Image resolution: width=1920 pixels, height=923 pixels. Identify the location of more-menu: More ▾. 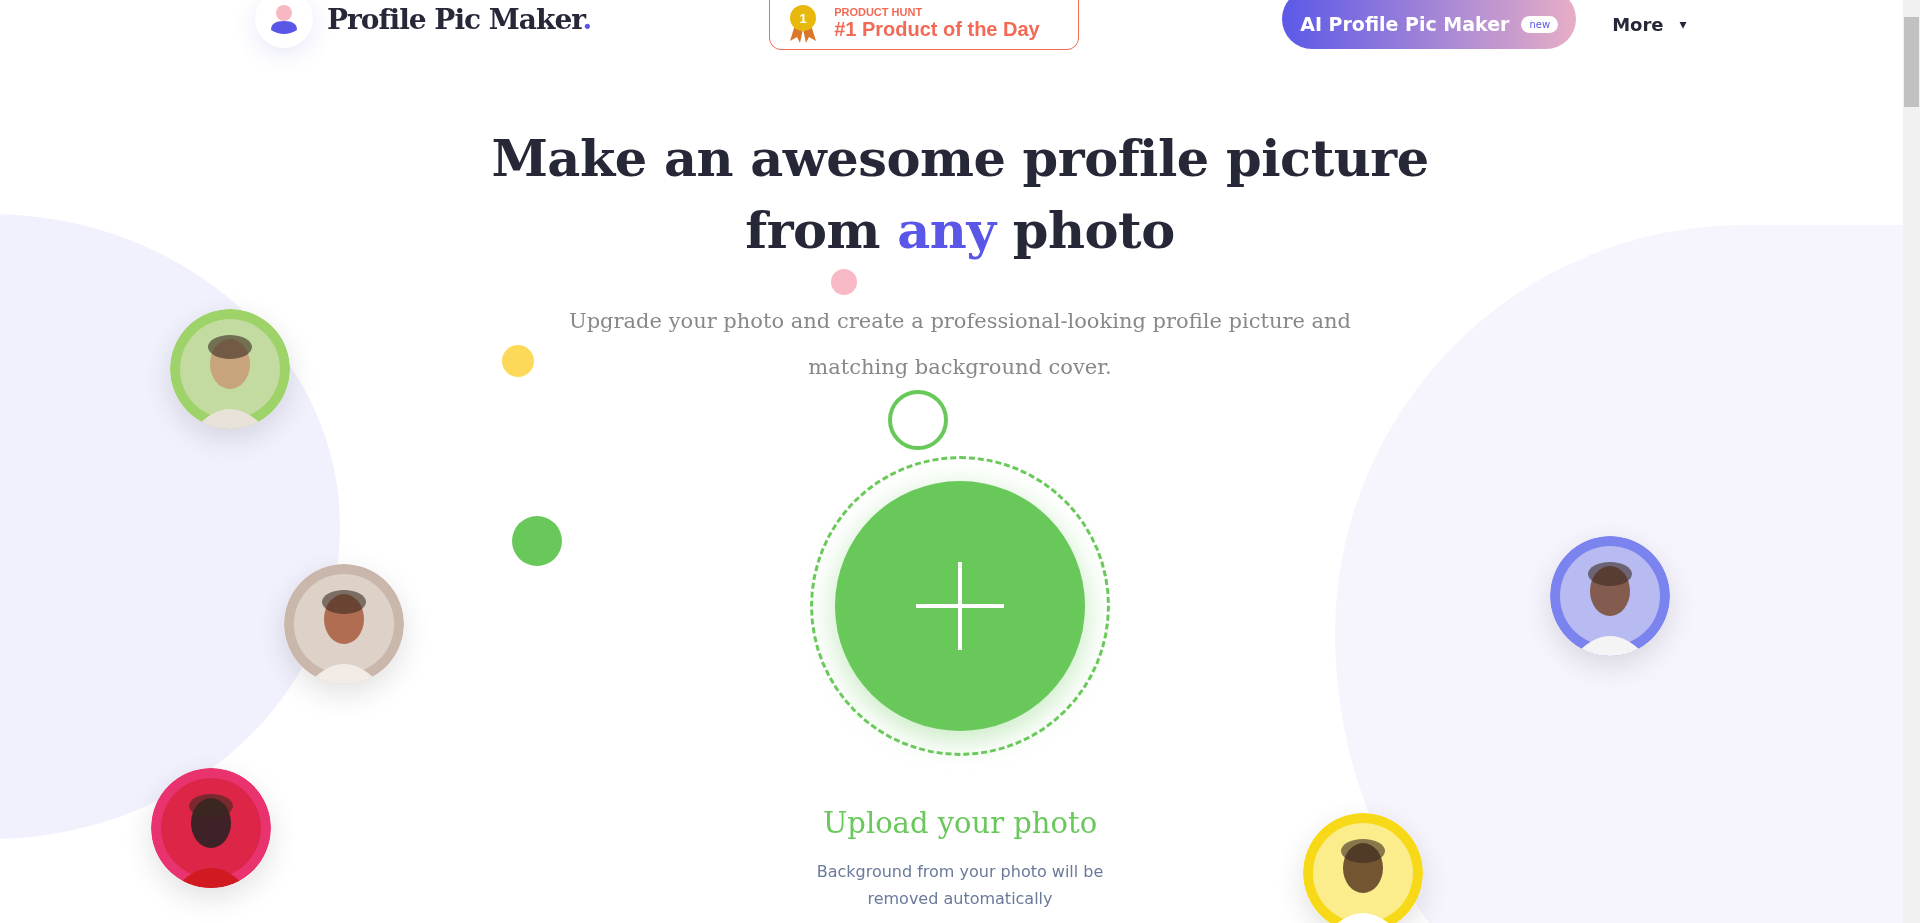
(1649, 19).